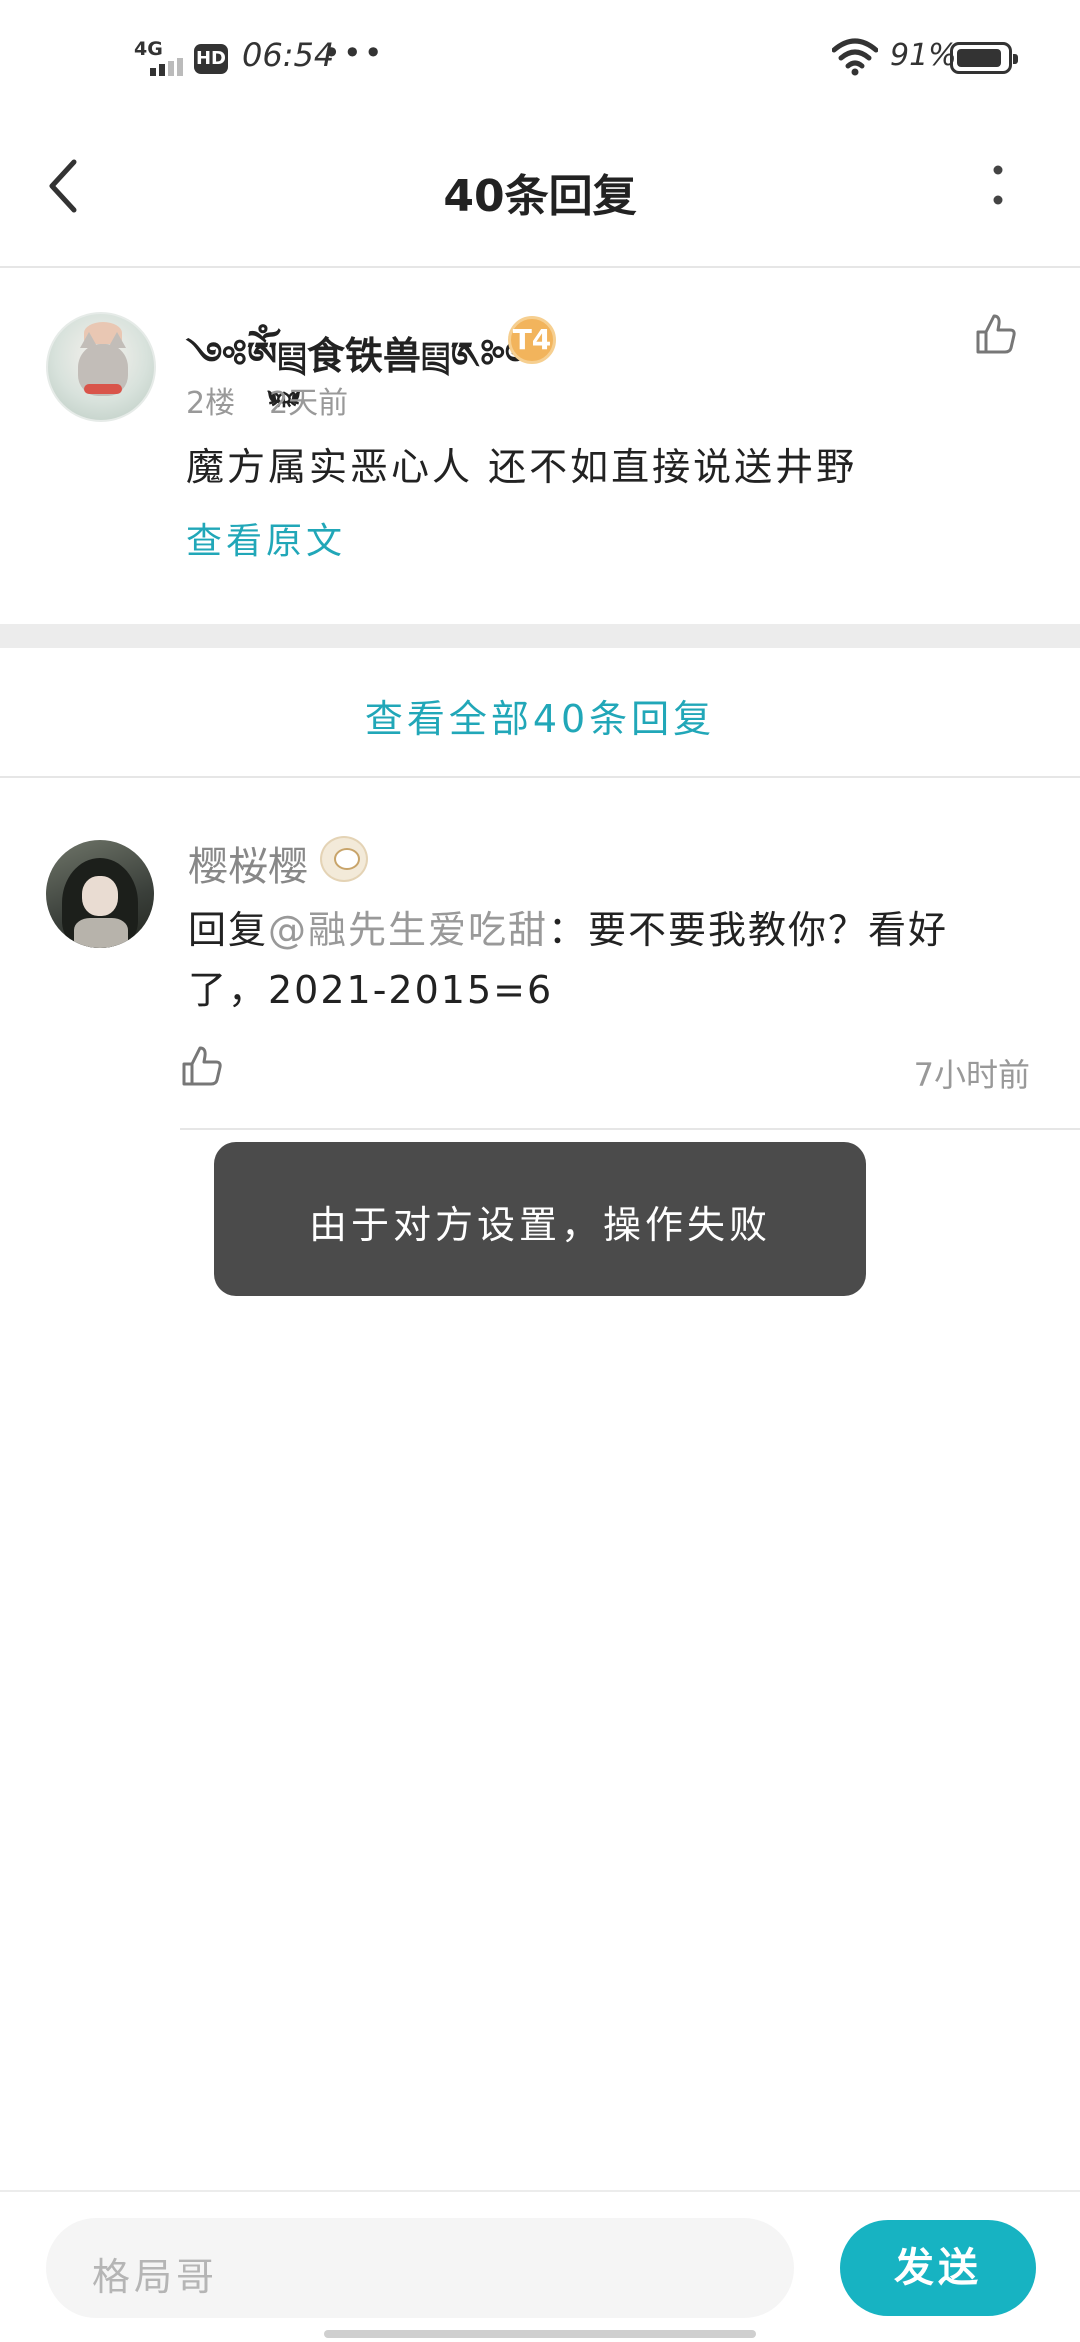 This screenshot has height=2342, width=1080. I want to click on view-all-replies-row: 查看全部40条回复, so click(540, 713).